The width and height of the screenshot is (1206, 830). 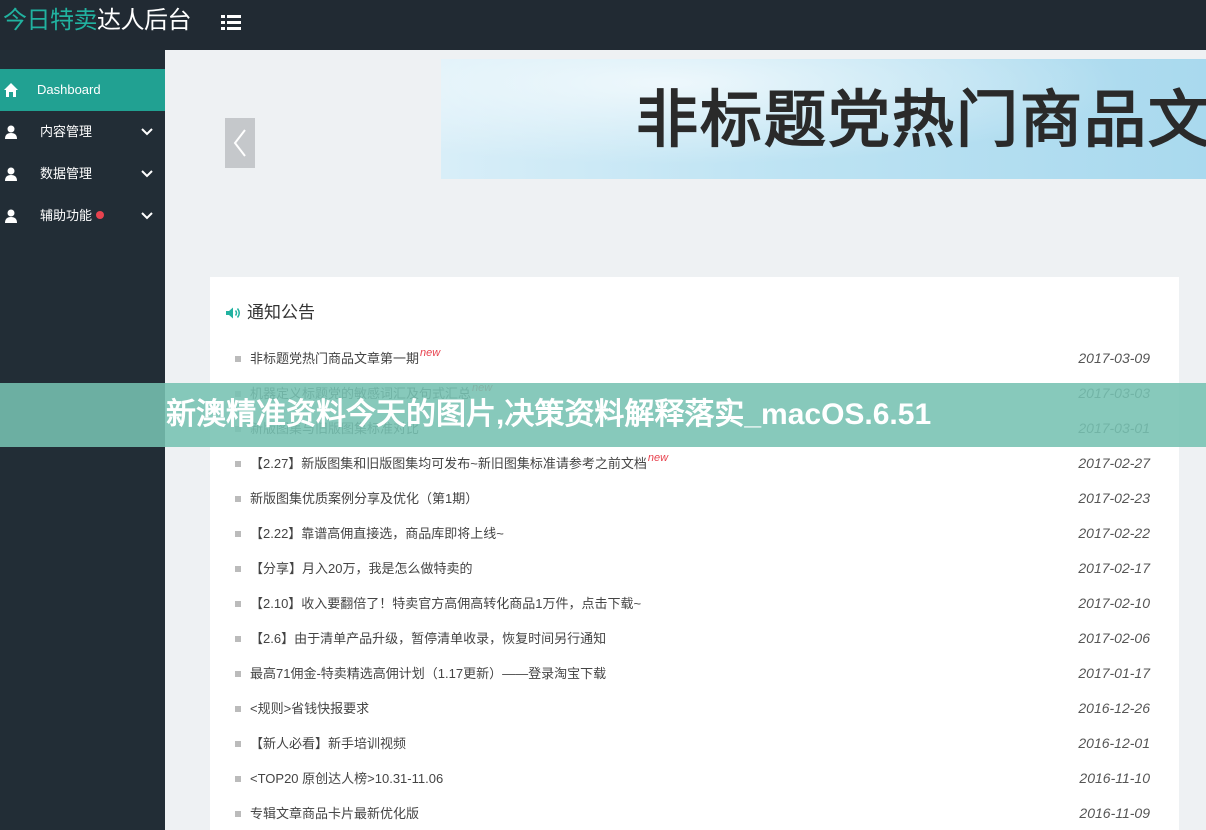 I want to click on panel-title-text: 通知公告, so click(x=281, y=312).